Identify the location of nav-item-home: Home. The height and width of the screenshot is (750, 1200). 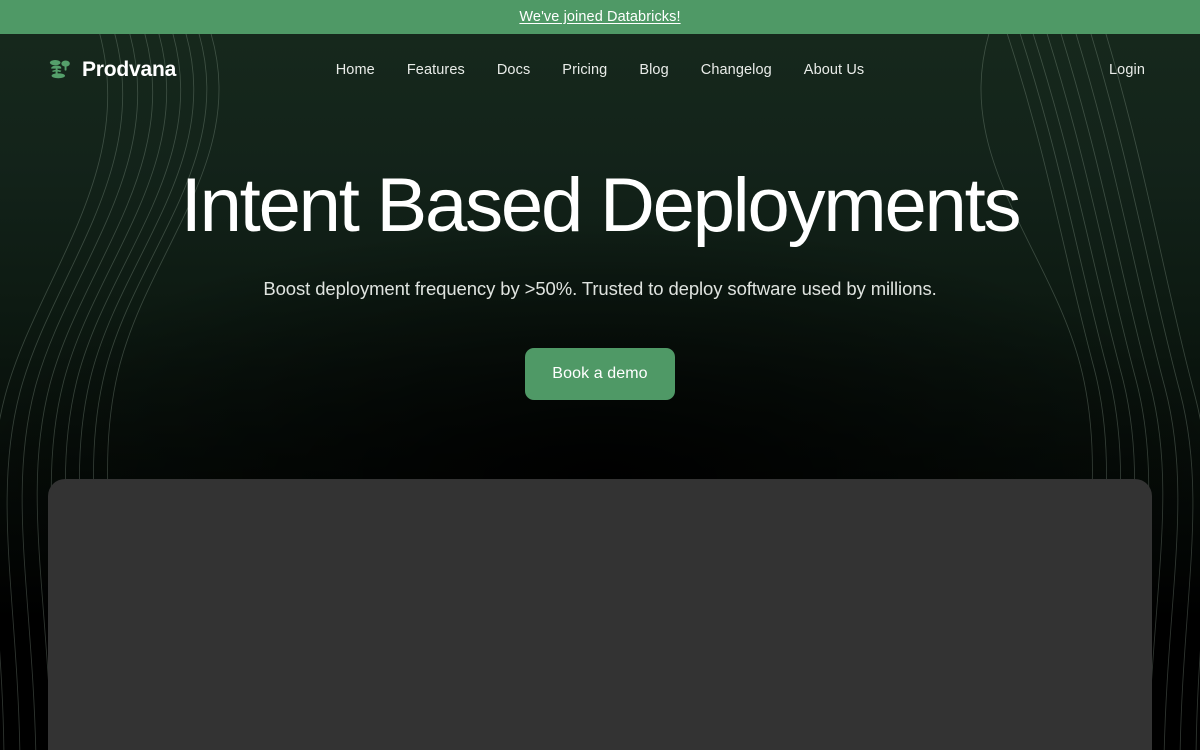
(355, 70).